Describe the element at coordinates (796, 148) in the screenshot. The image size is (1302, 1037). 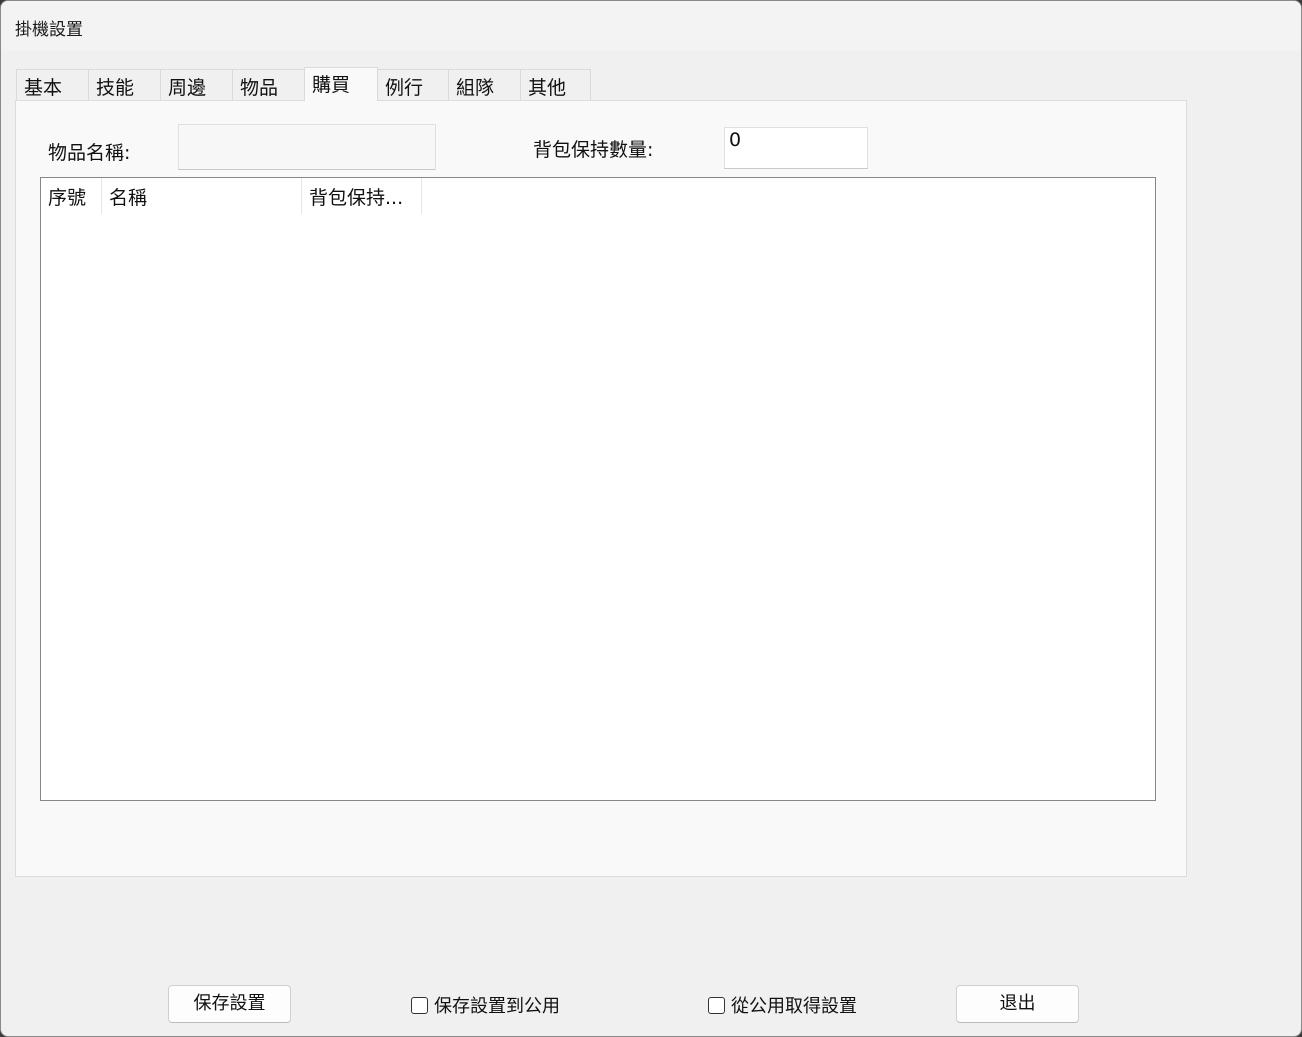
I see `keep-qty-input` at that location.